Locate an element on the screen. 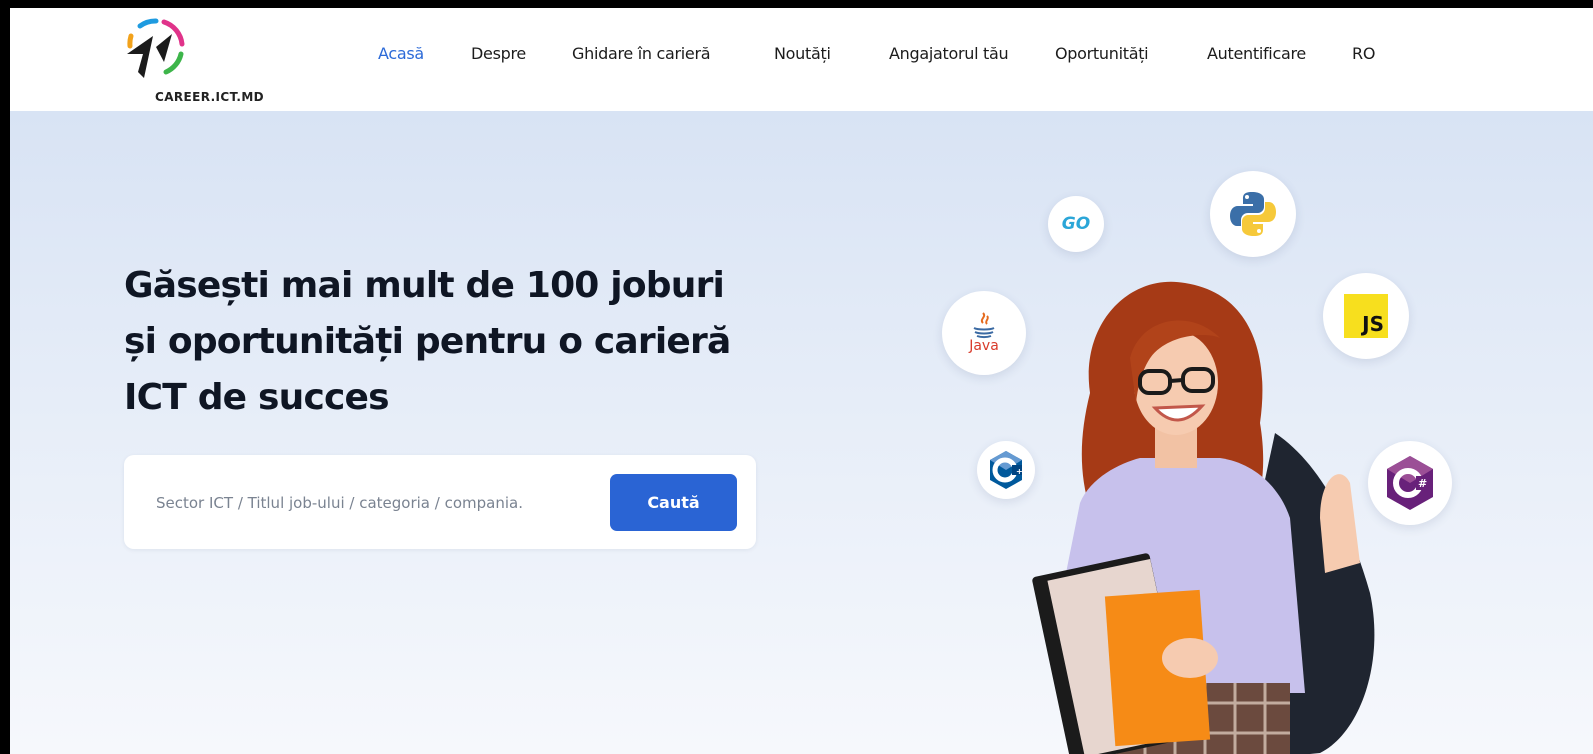 Image resolution: width=1593 pixels, height=754 pixels. go-logo-text: GO is located at coordinates (1076, 224).